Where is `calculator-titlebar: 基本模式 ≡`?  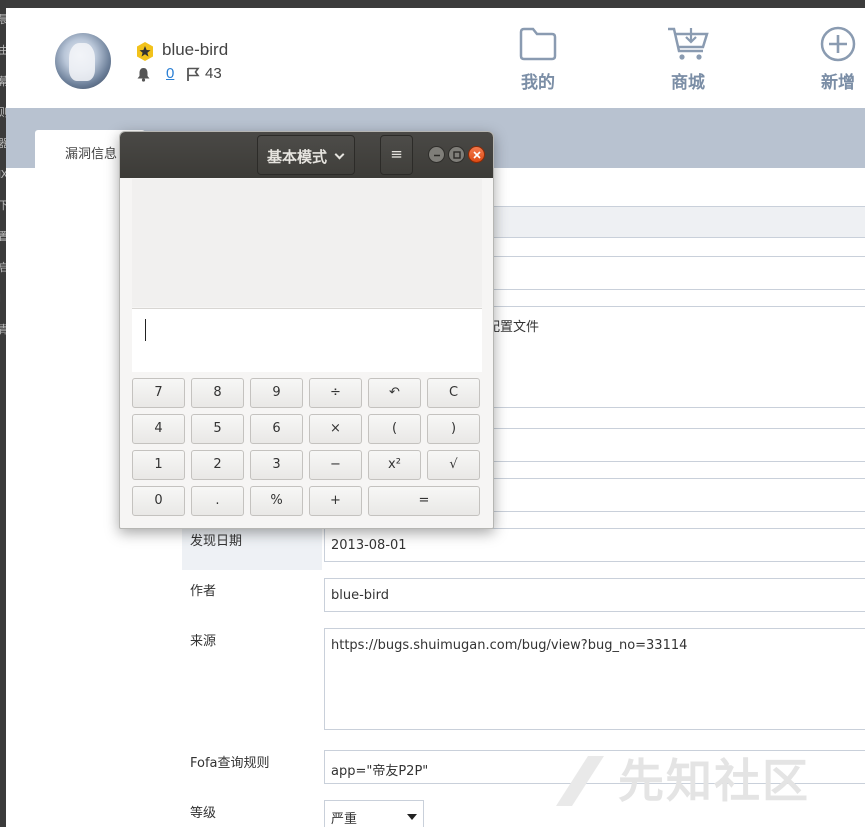 calculator-titlebar: 基本模式 ≡ is located at coordinates (306, 155).